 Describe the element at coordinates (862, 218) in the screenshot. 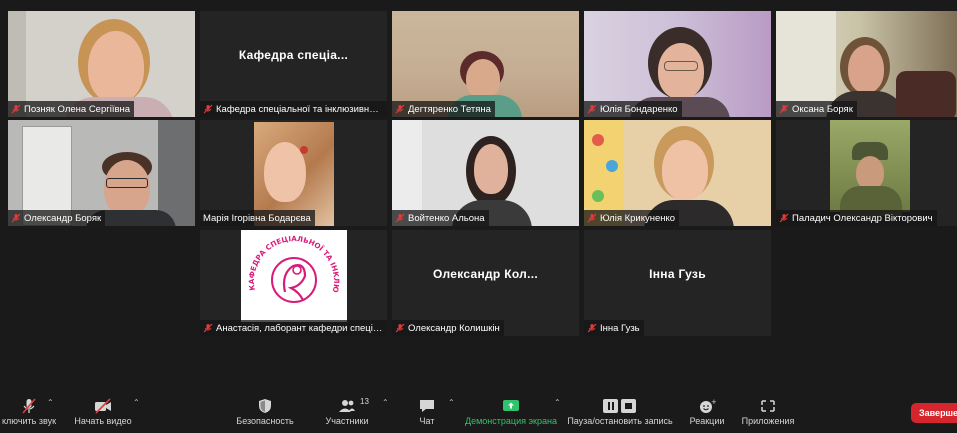

I see `participant-name: Паладич Олександр Вікторович` at that location.